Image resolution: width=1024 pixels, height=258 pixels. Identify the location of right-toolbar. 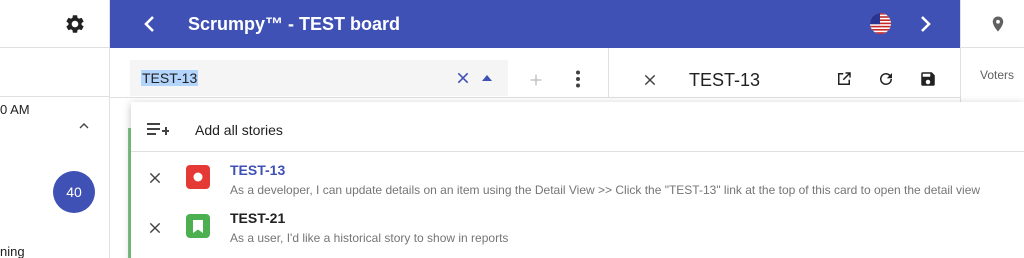
(992, 24).